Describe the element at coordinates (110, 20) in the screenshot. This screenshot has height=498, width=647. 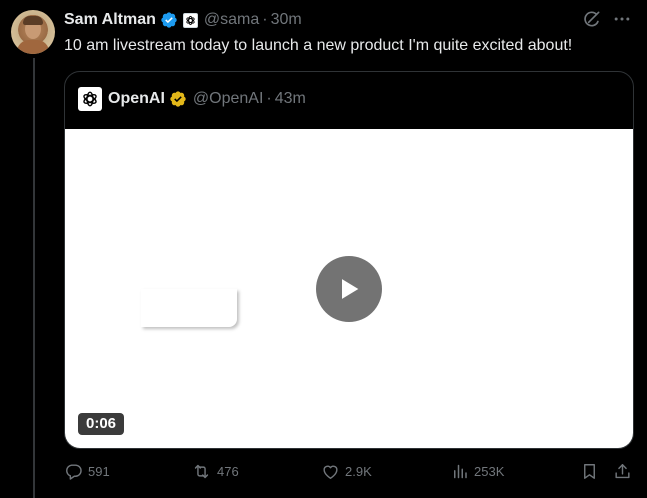
I see `author-name: Sam Altman` at that location.